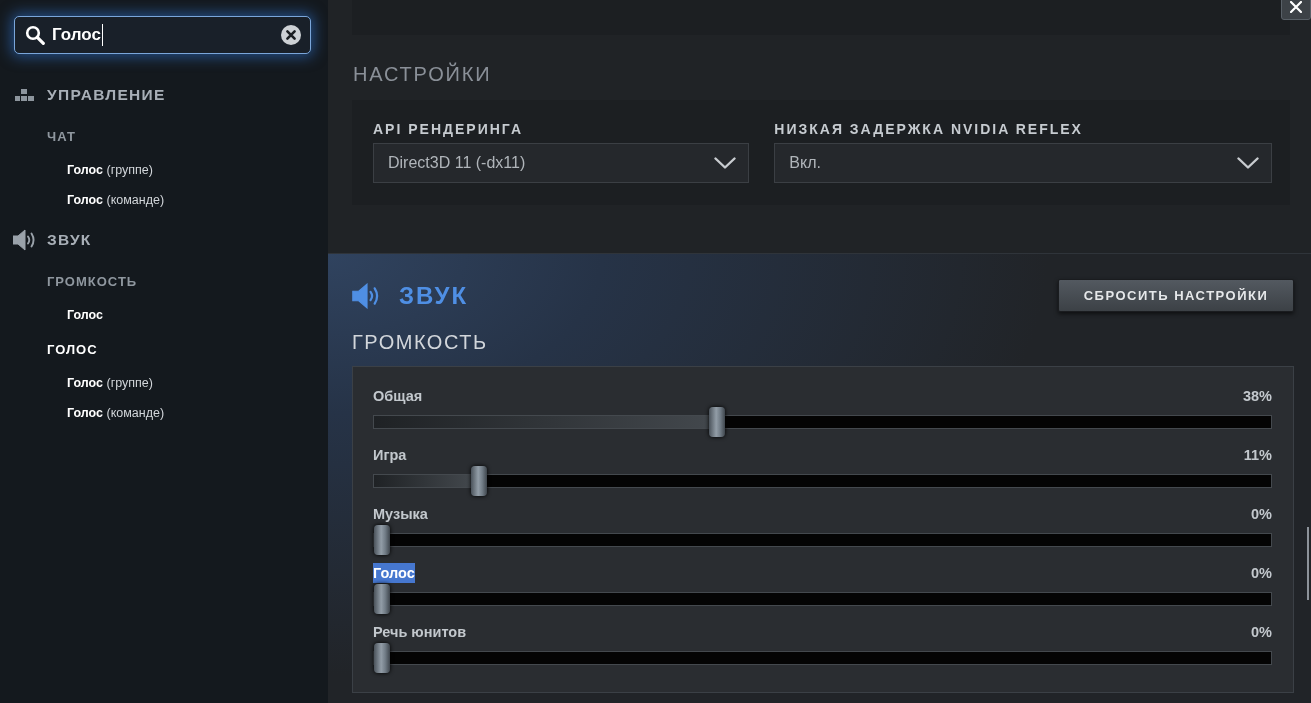  I want to click on dropdown: Вкл., so click(1023, 163).